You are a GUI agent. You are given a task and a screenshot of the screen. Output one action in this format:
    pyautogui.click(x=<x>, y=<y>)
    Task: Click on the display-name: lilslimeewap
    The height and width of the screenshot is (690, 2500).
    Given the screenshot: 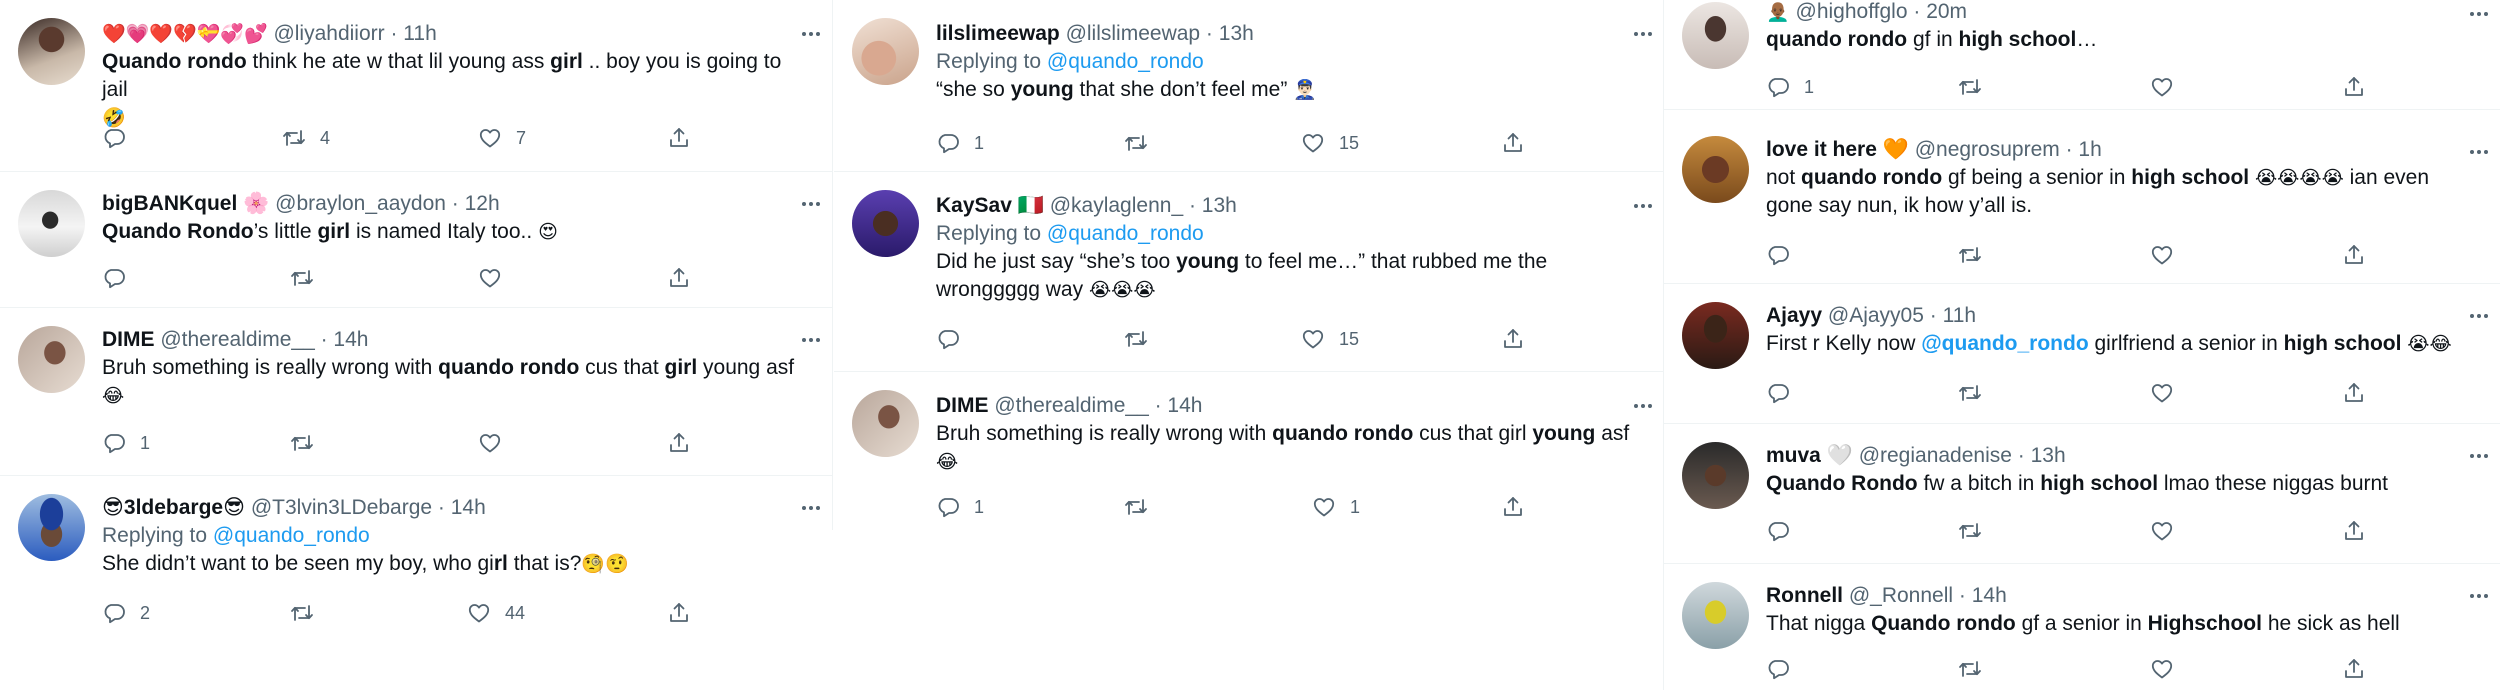 What is the action you would take?
    pyautogui.click(x=998, y=33)
    